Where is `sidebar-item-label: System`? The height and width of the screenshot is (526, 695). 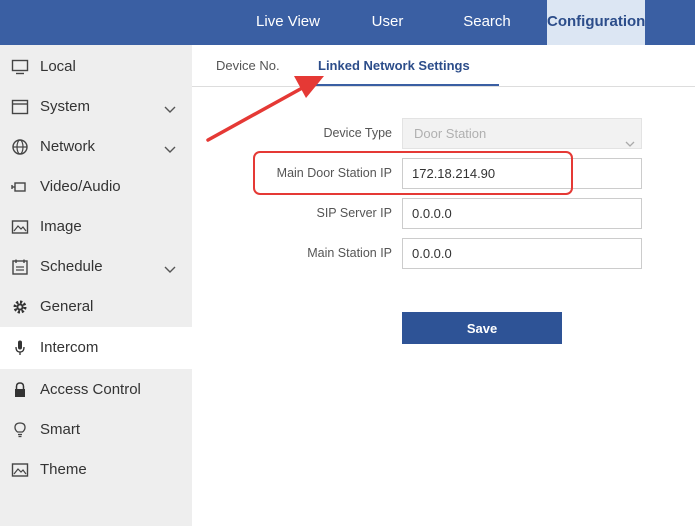
sidebar-item-label: System is located at coordinates (65, 106).